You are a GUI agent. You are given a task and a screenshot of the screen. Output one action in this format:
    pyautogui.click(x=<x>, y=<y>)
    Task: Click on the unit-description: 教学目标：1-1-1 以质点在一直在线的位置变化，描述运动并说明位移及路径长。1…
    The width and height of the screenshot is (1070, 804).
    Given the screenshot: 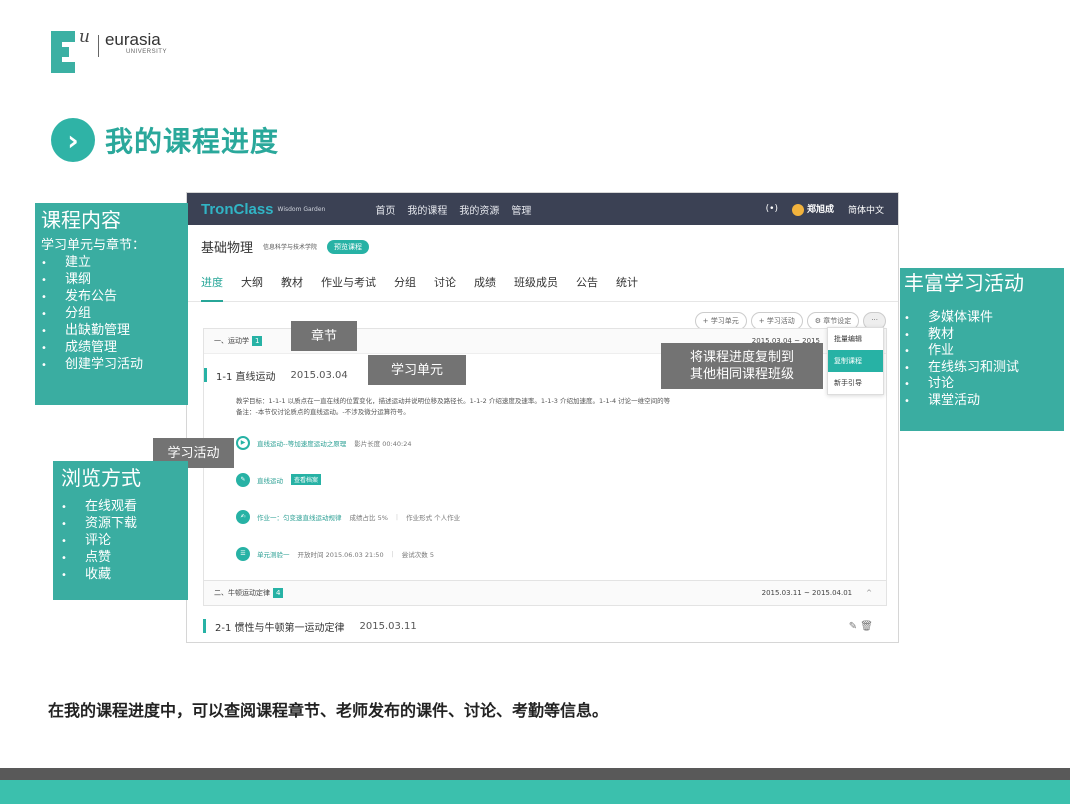 What is the action you would take?
    pyautogui.click(x=545, y=404)
    